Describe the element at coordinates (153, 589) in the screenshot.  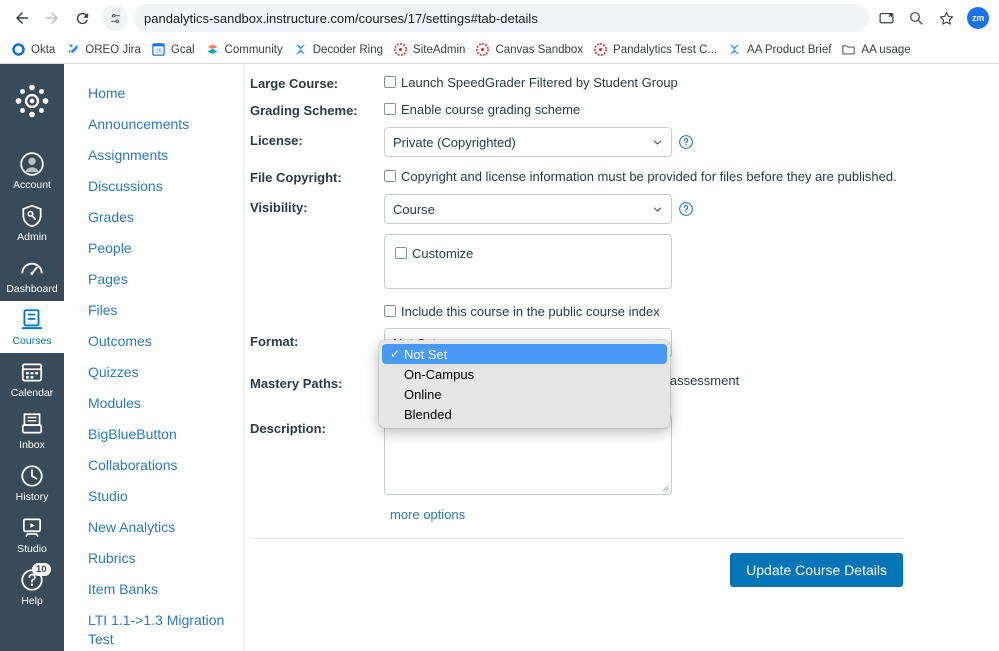
I see `course-nav-item-item-banks: Item Banks` at that location.